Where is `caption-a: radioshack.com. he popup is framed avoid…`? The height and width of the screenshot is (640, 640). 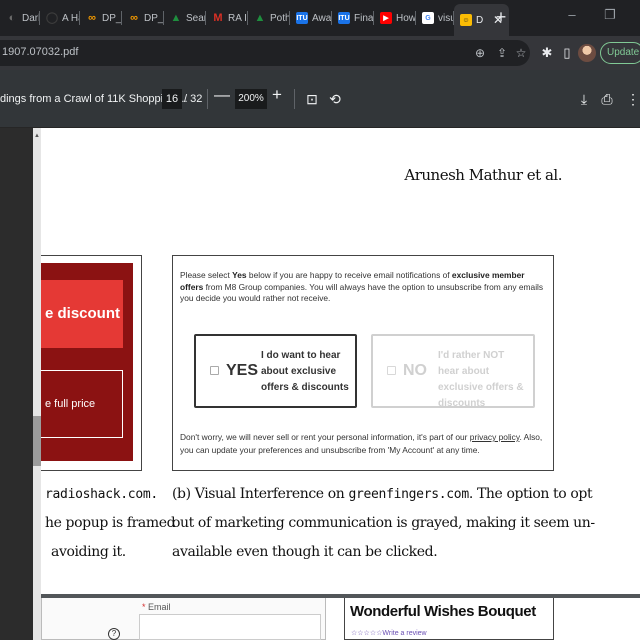
caption-a: radioshack.com. he popup is framed avoid… is located at coordinates (110, 523).